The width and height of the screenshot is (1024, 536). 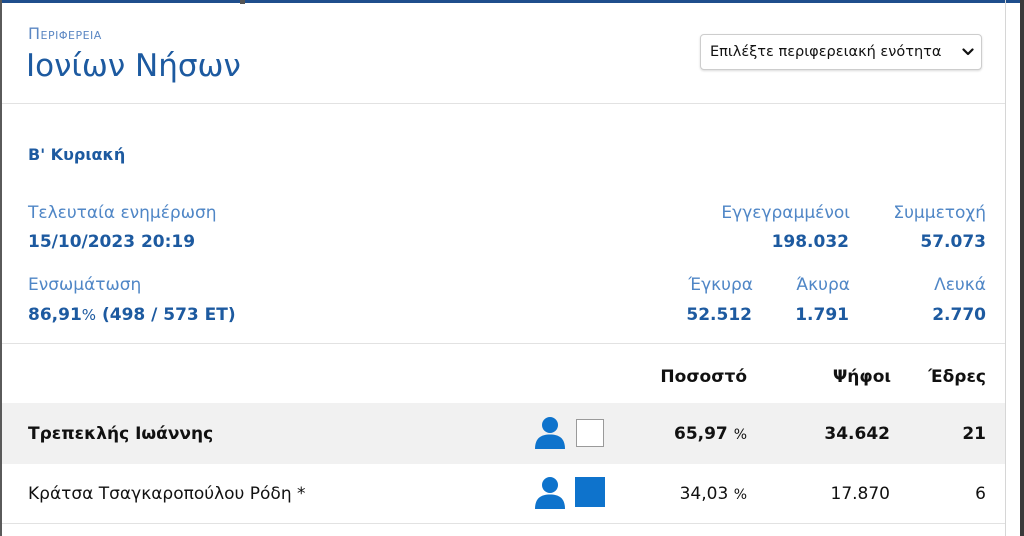 I want to click on candidate-votes: 34.642, so click(x=857, y=434).